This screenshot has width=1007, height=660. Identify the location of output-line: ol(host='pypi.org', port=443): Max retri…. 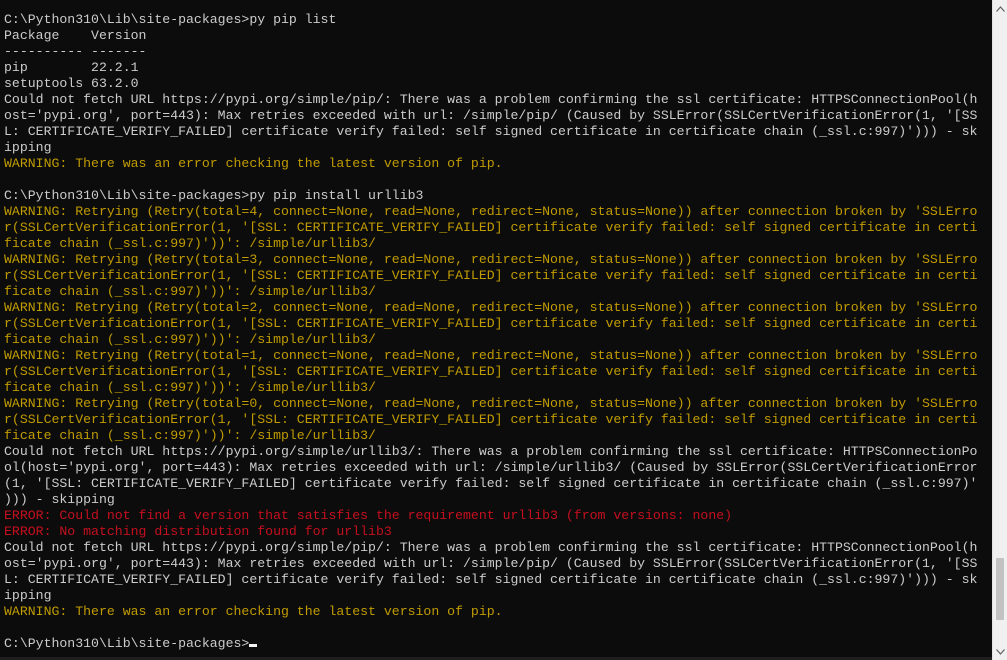
(491, 467).